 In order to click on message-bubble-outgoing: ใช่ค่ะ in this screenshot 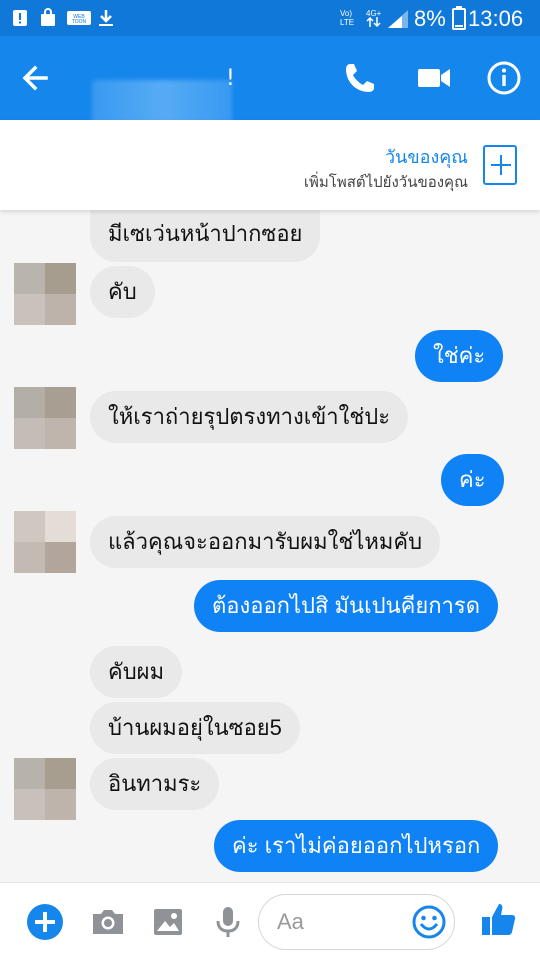, I will do `click(459, 356)`.